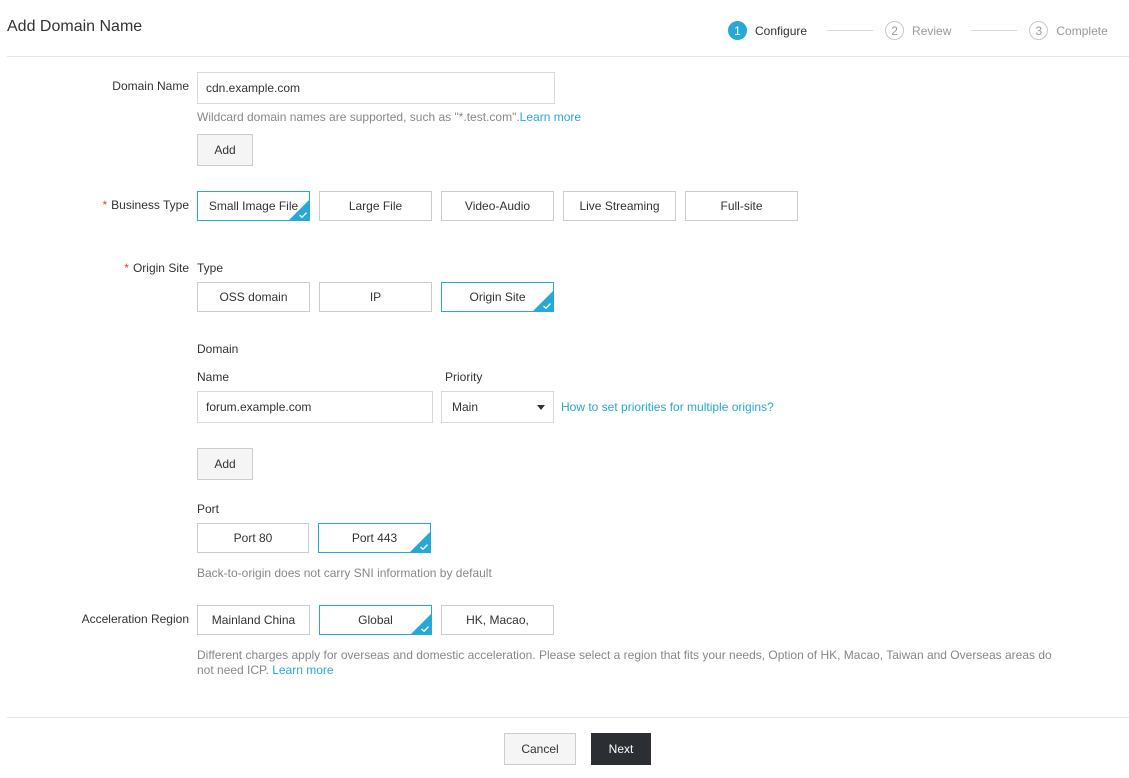 The image size is (1129, 778). What do you see at coordinates (218, 349) in the screenshot?
I see `origin-domain-label: Domain` at bounding box center [218, 349].